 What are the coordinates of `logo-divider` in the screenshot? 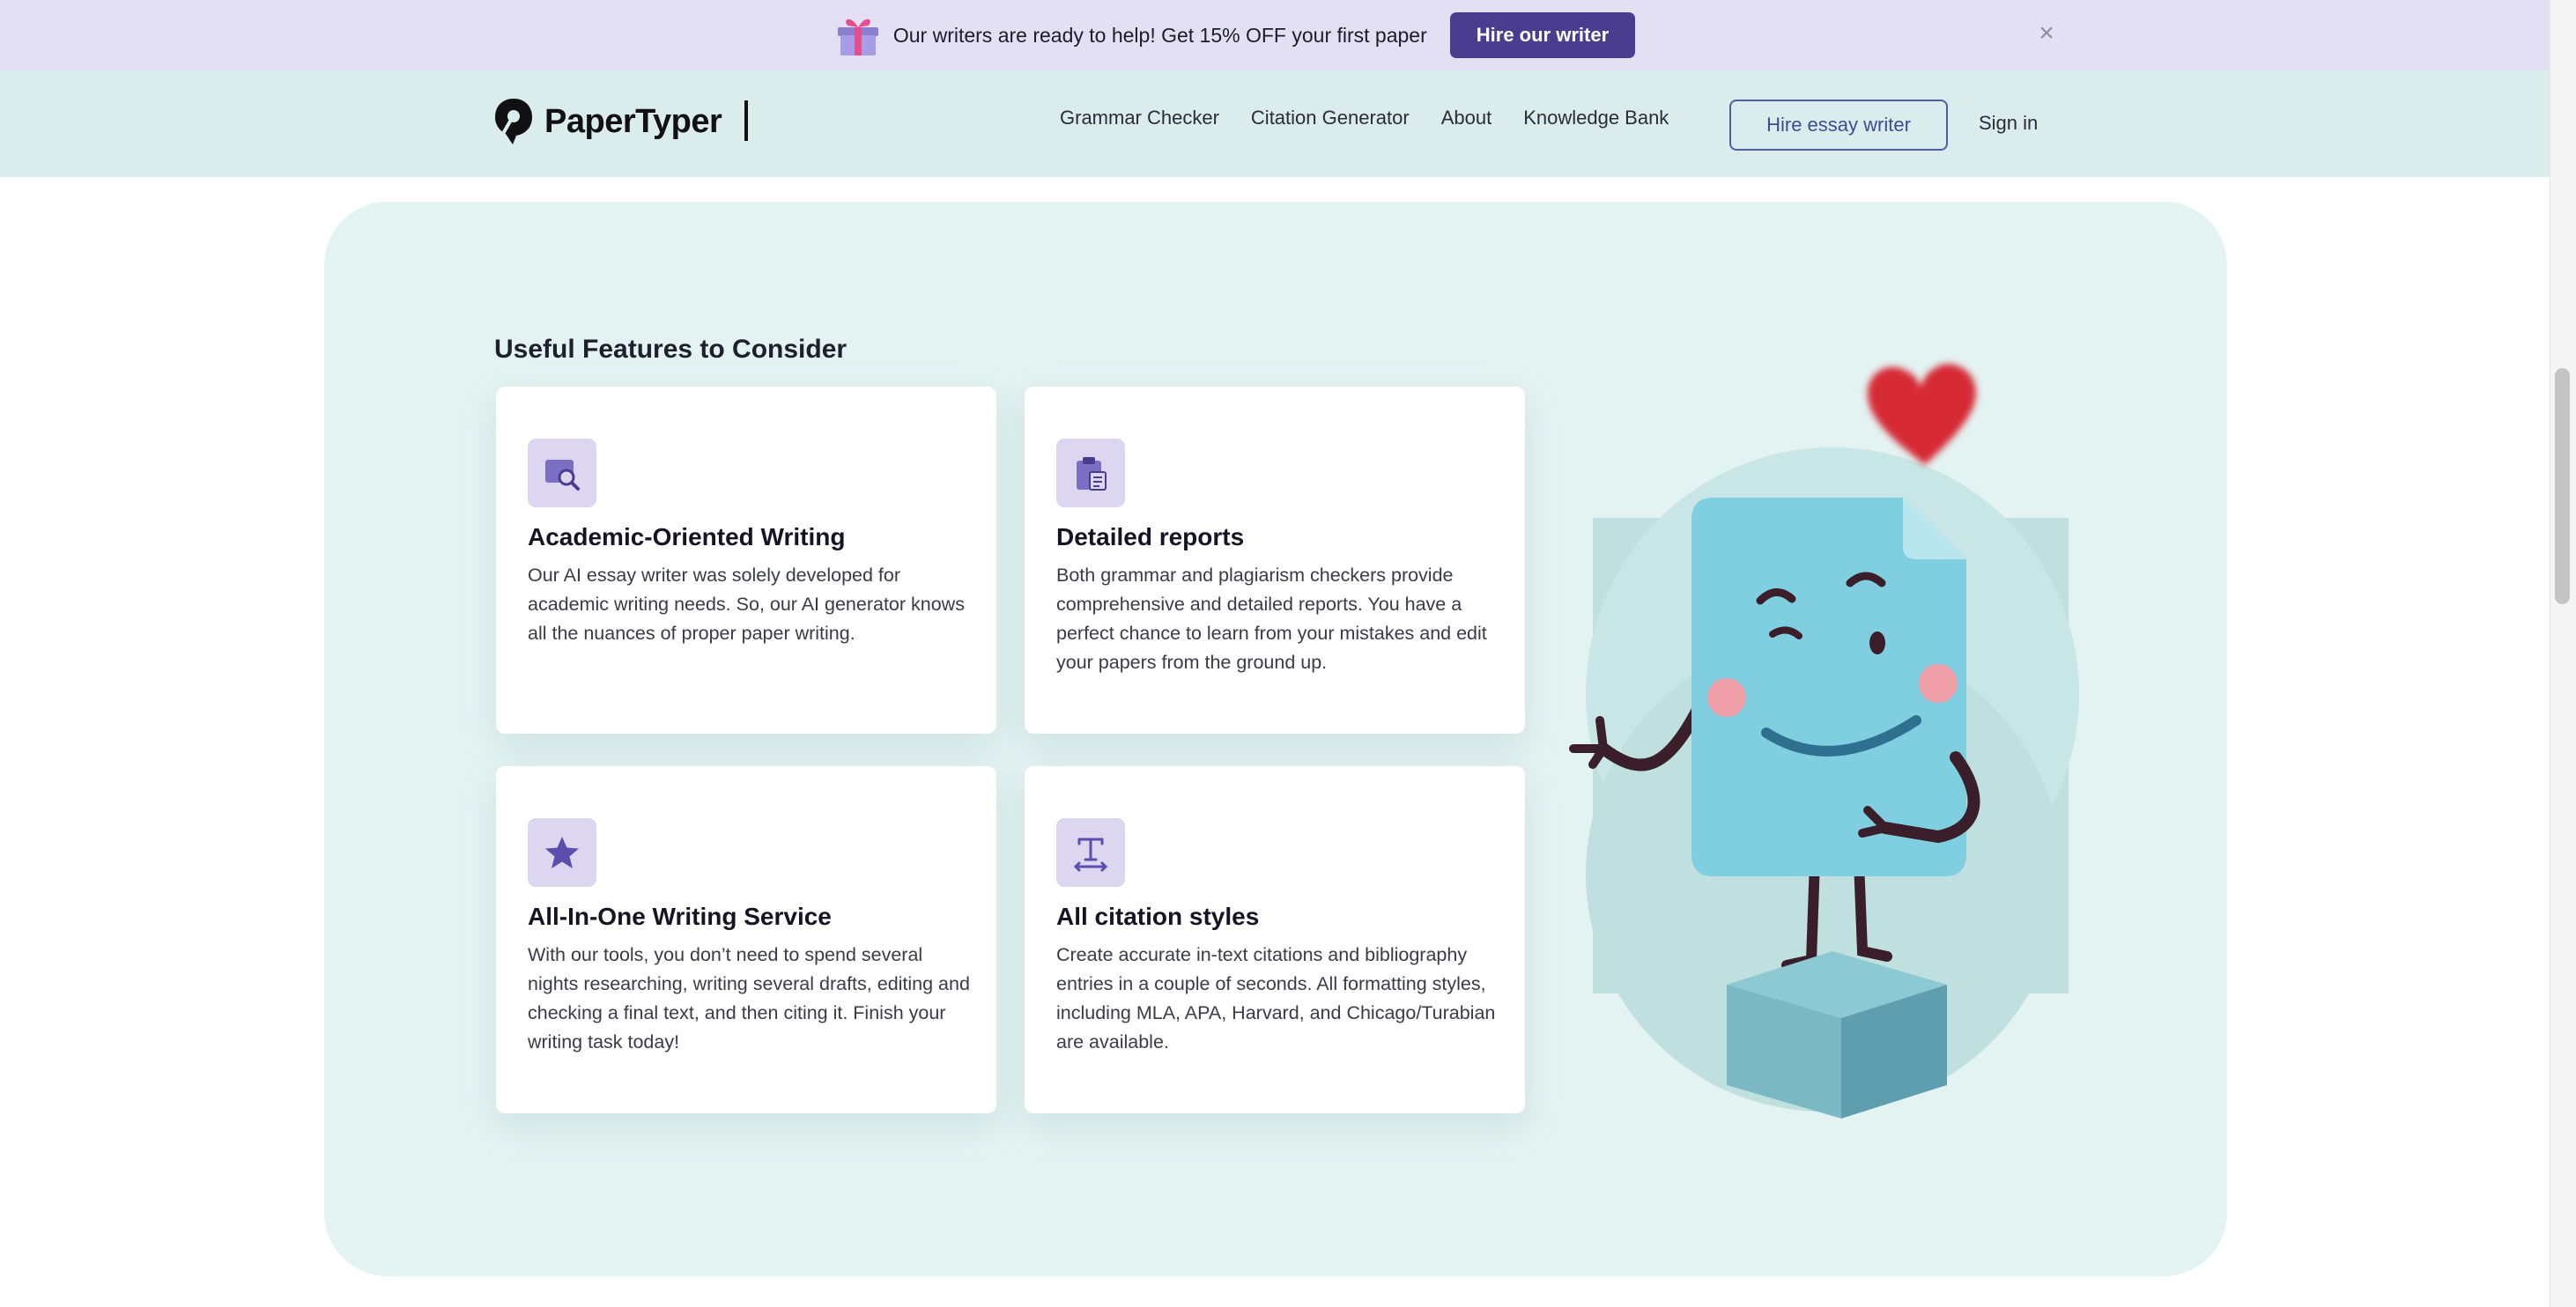 It's located at (746, 120).